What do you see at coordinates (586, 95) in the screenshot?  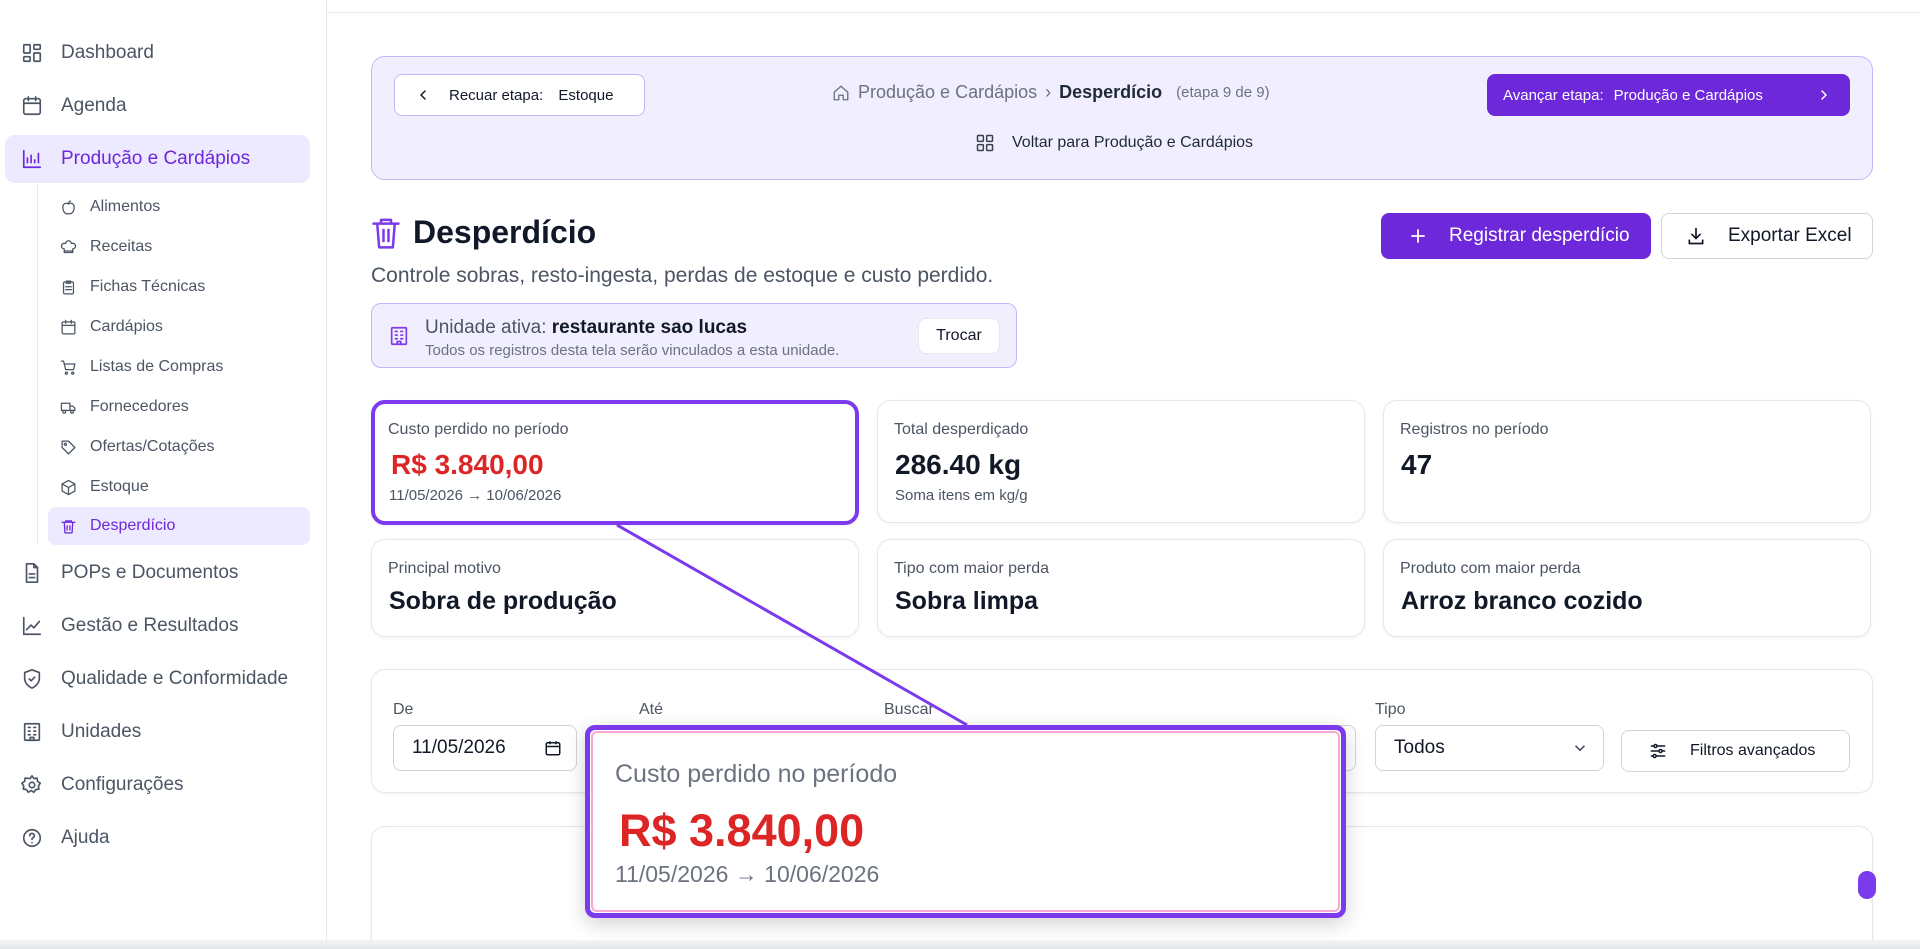 I see `previous-step-target: Estoque` at bounding box center [586, 95].